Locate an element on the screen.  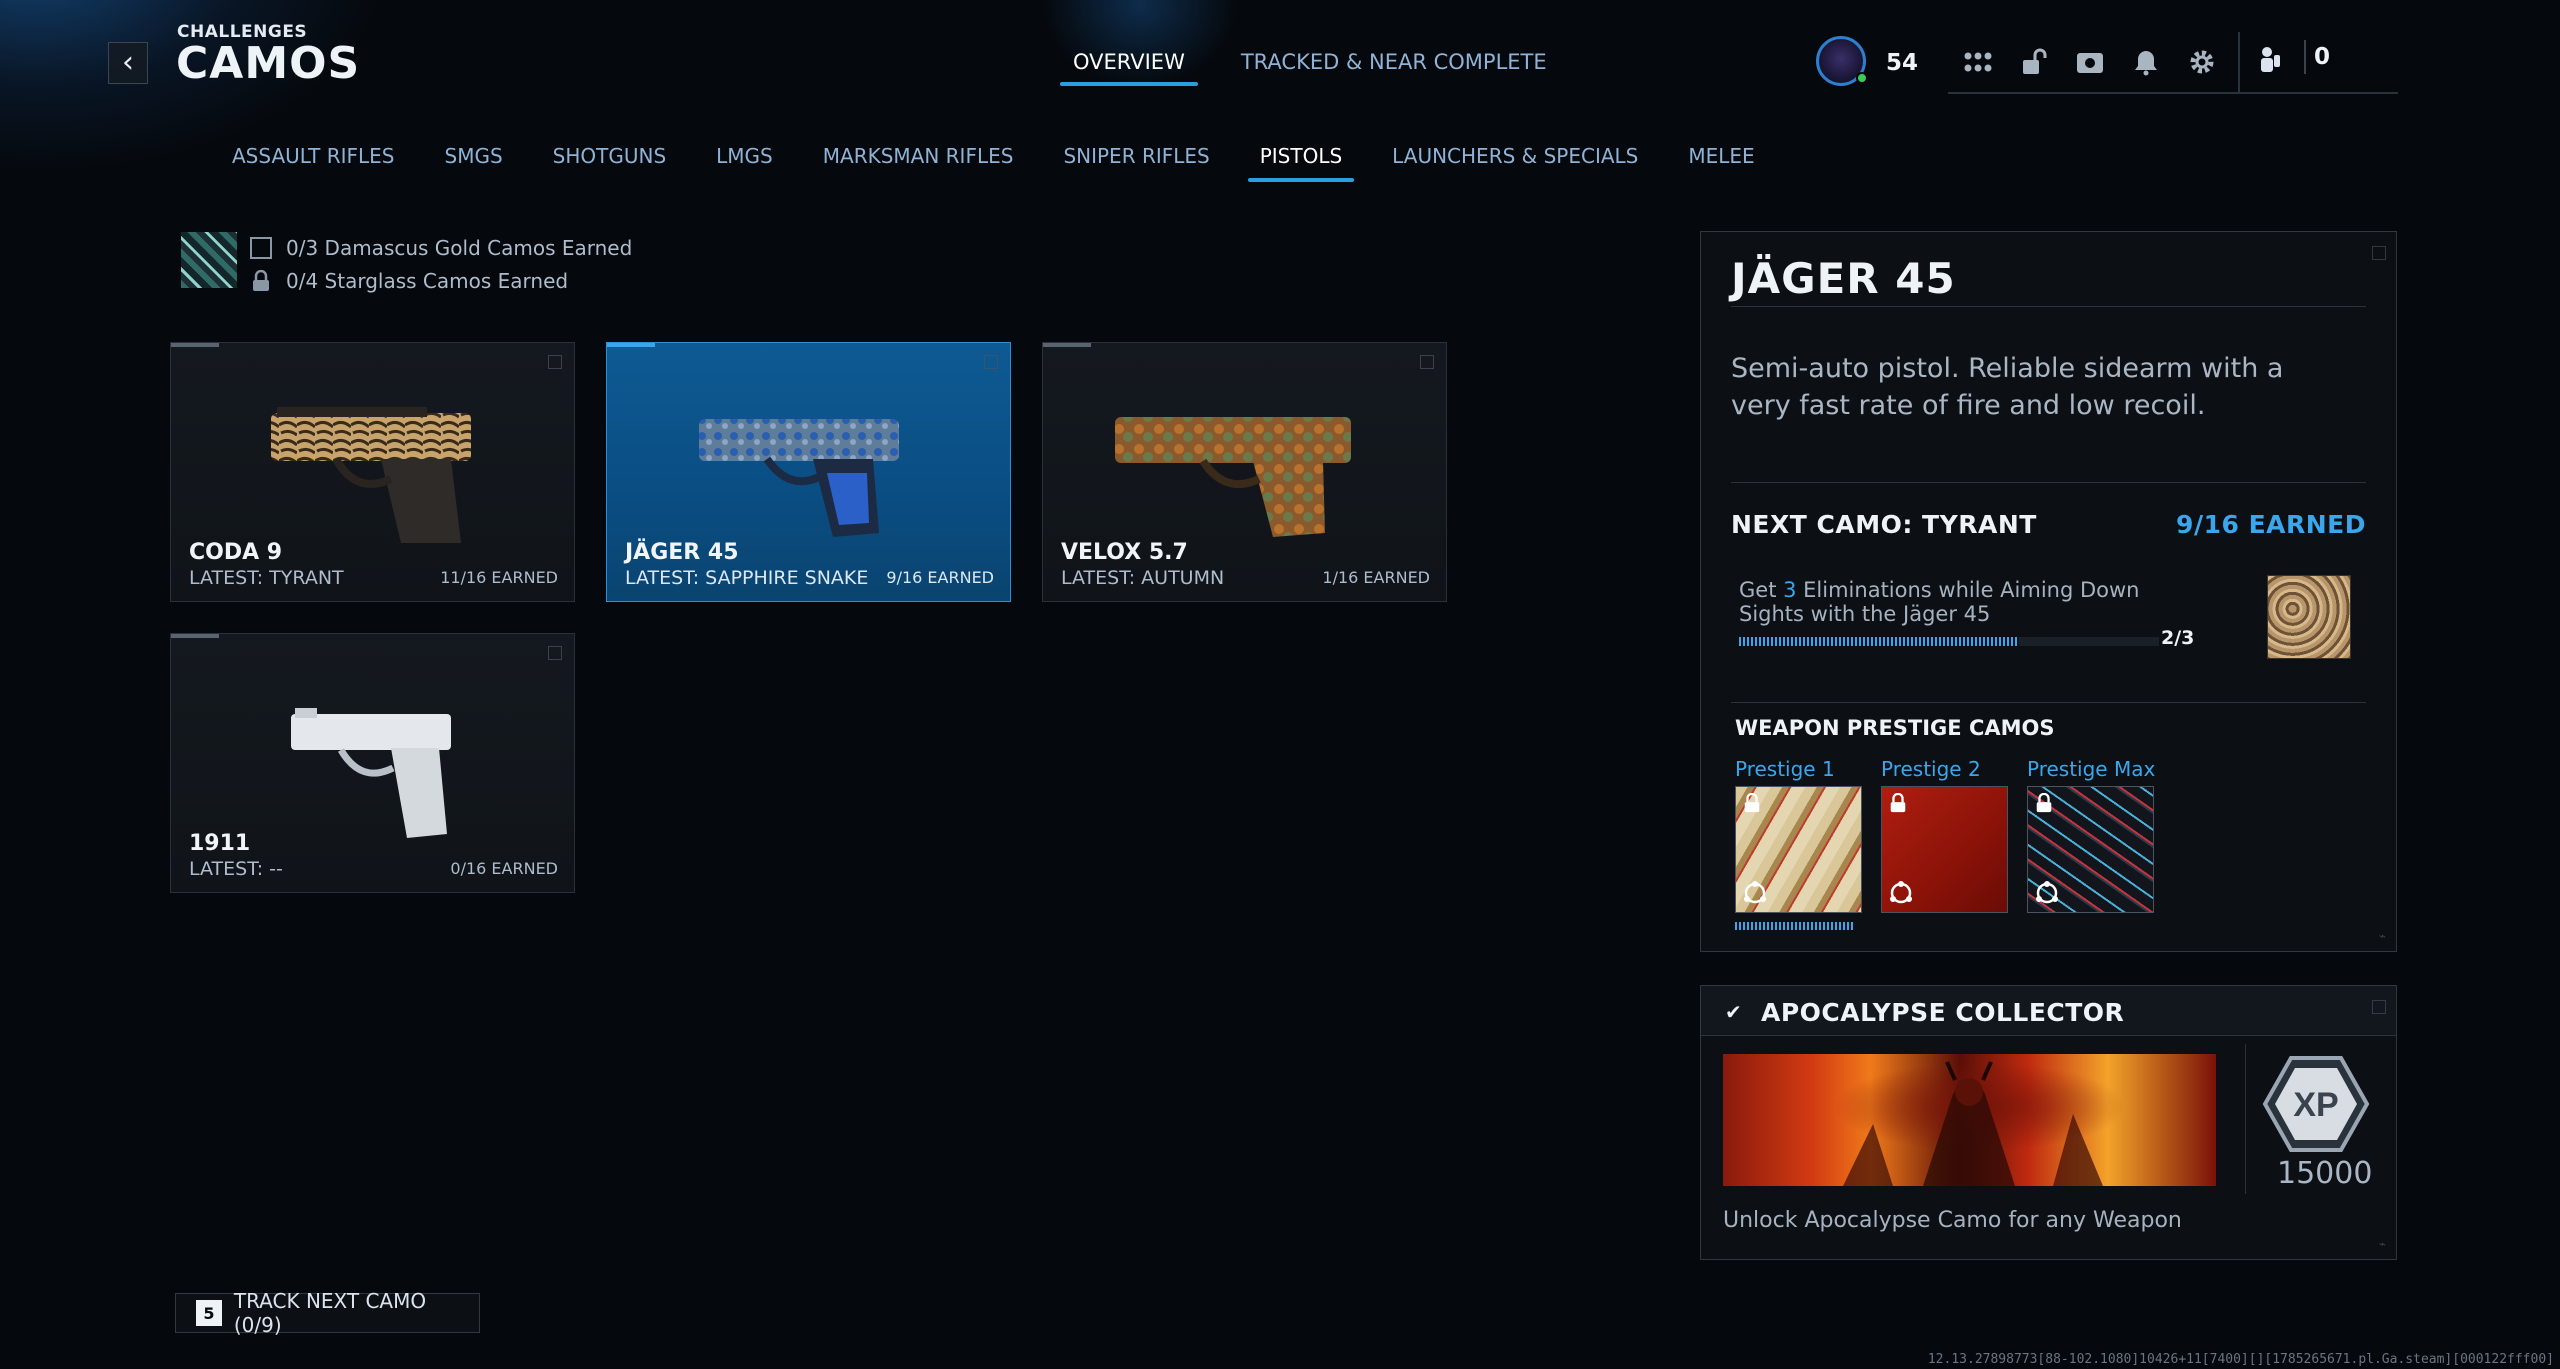
tab-melee: MELEE is located at coordinates (1721, 163).